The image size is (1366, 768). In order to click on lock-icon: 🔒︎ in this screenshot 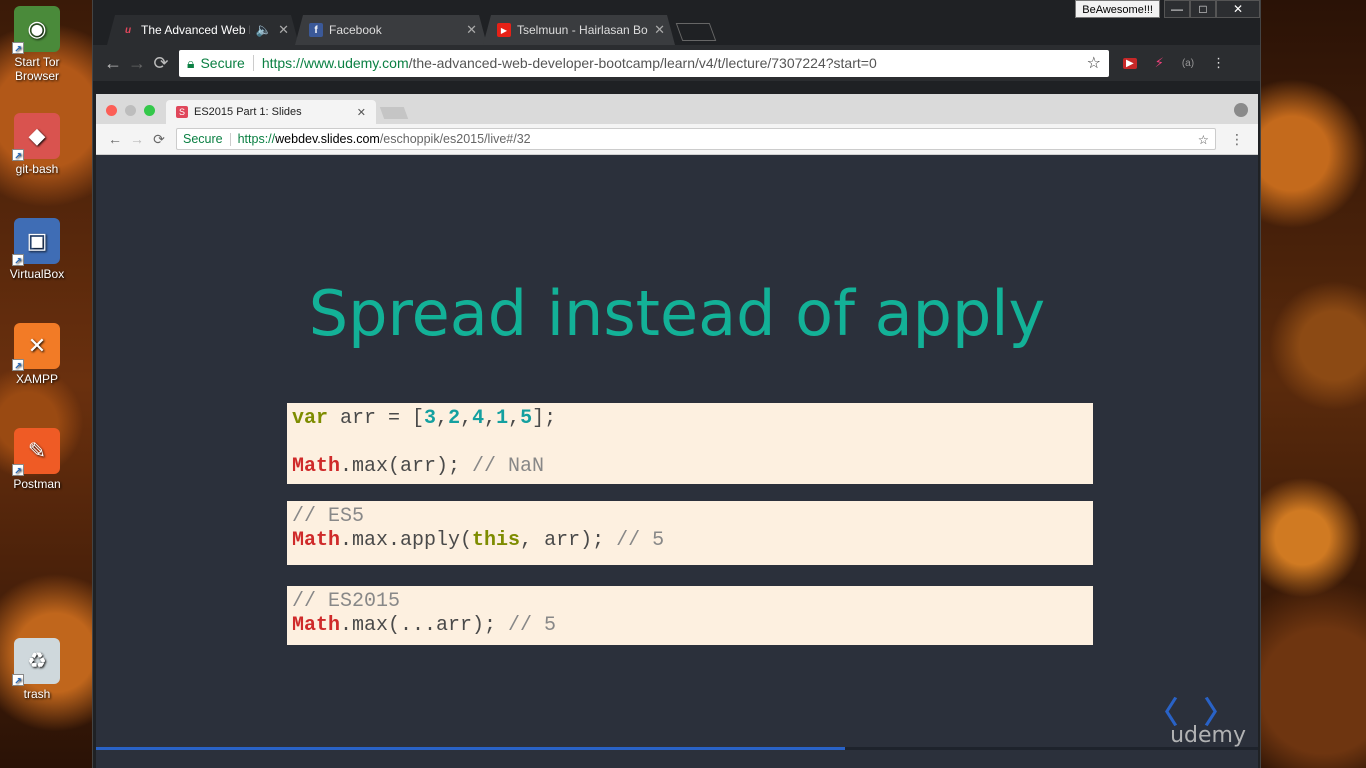, I will do `click(191, 62)`.